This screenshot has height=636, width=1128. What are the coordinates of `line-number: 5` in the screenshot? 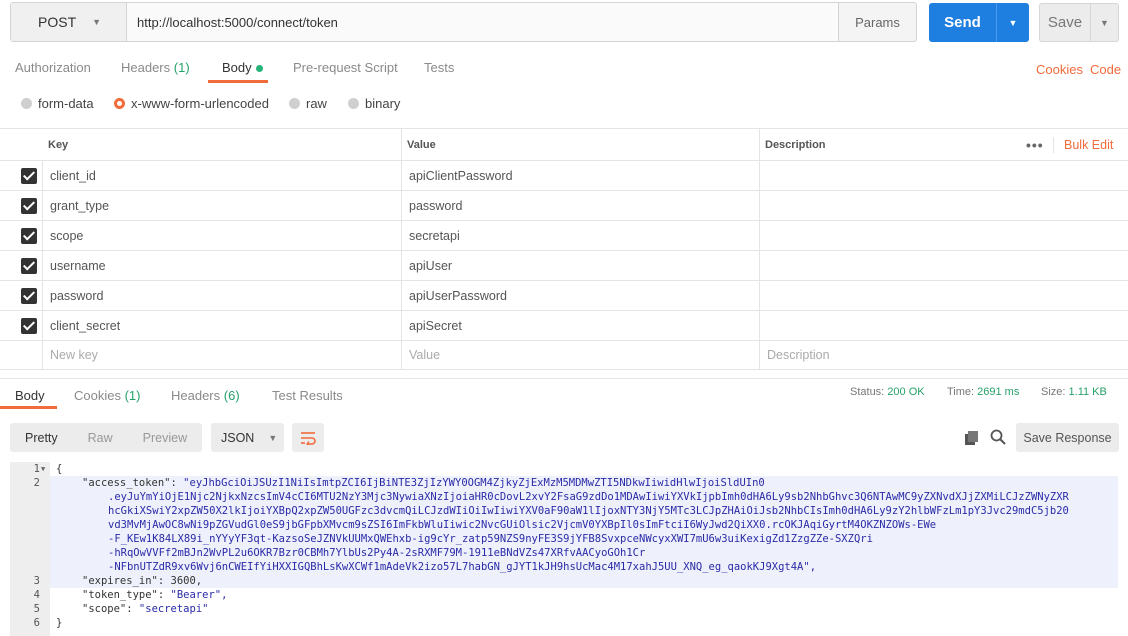 It's located at (36, 609).